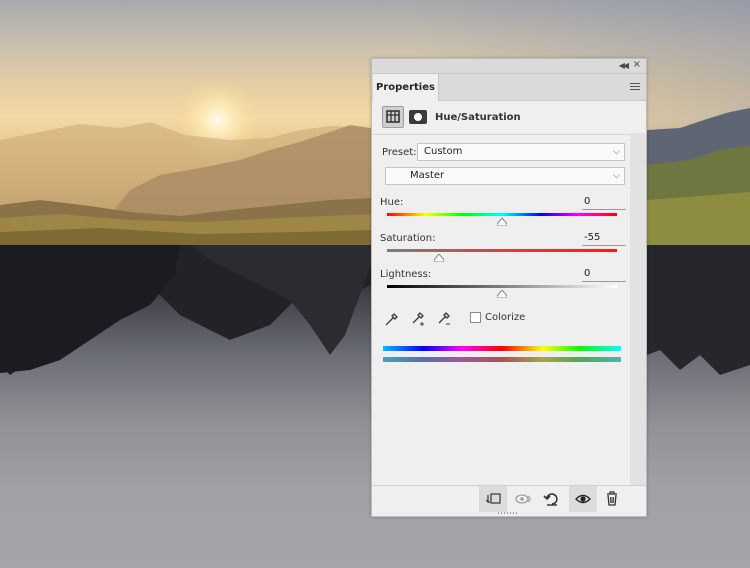 The height and width of the screenshot is (568, 750). What do you see at coordinates (475, 317) in the screenshot?
I see `colorize-checkbox` at bounding box center [475, 317].